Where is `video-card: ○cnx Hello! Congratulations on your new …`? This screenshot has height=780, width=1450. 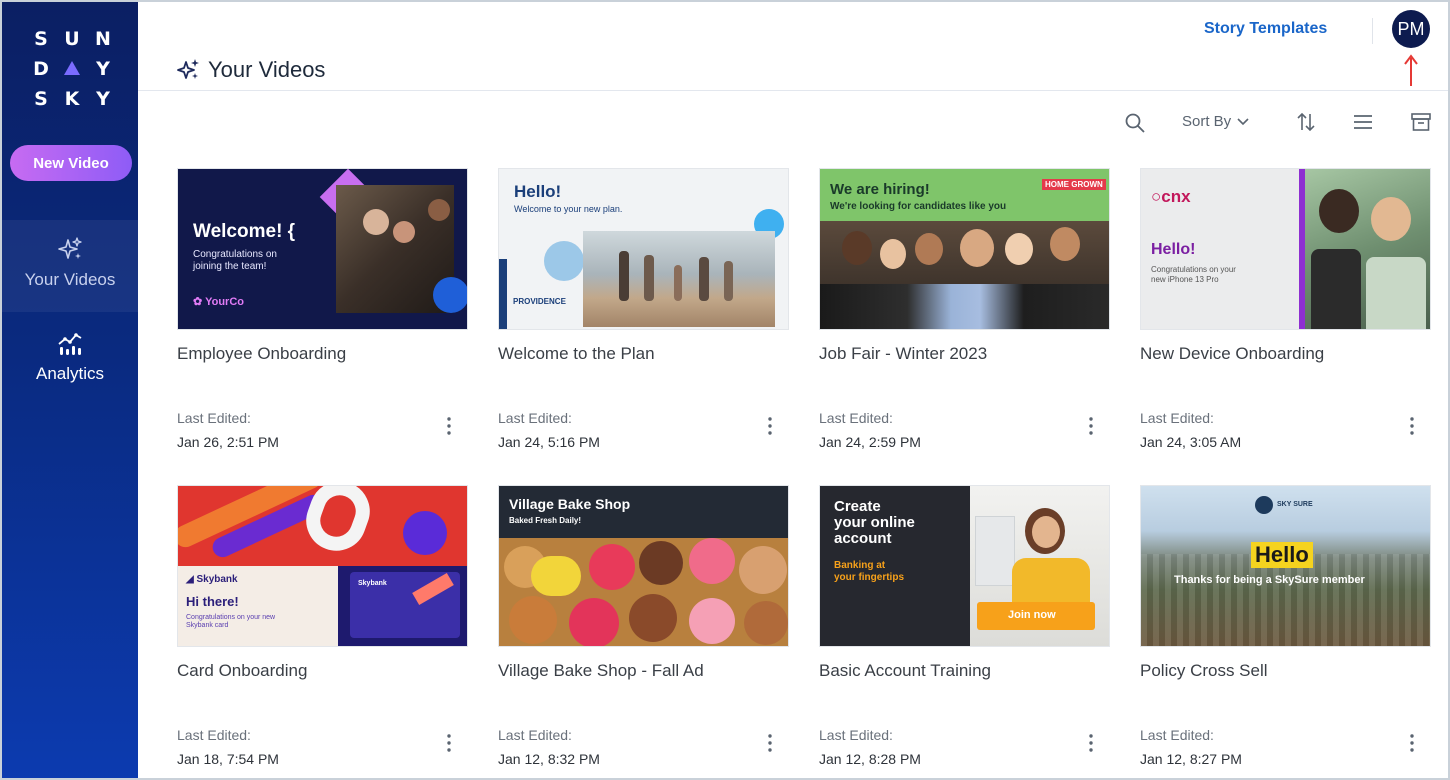 video-card: ○cnx Hello! Congratulations on your new … is located at coordinates (1285, 309).